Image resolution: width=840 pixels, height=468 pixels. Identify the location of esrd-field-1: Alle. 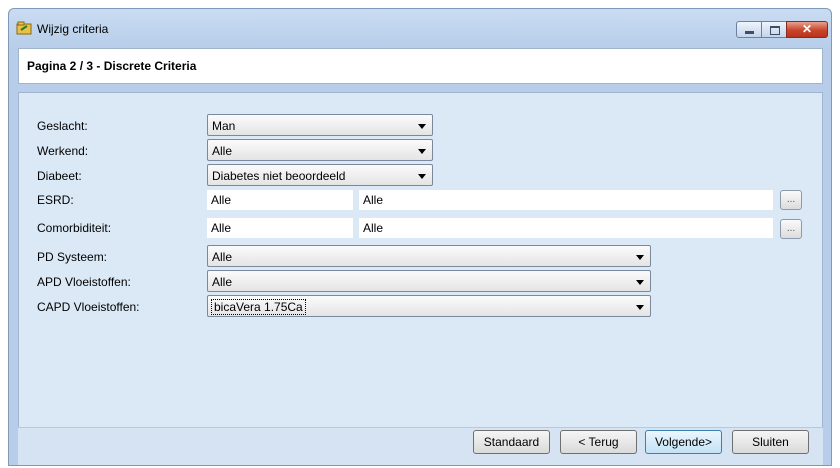
(280, 200).